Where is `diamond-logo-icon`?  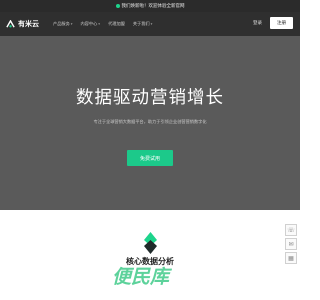 diamond-logo-icon is located at coordinates (150, 243).